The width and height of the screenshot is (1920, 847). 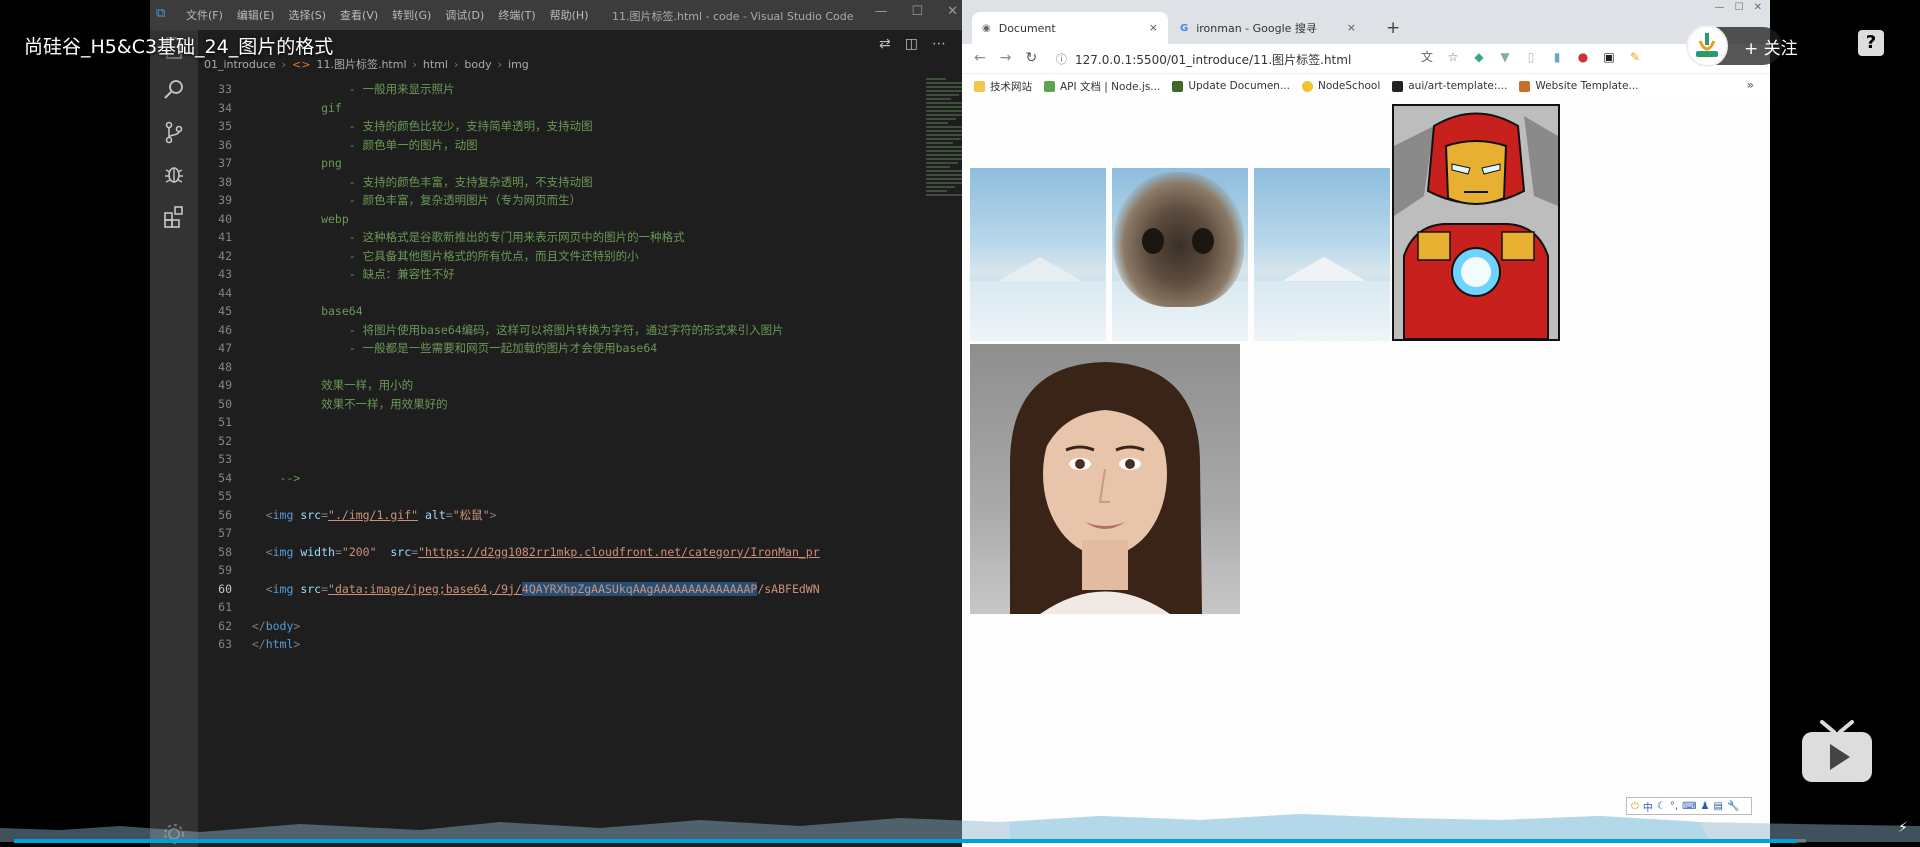 What do you see at coordinates (1707, 46) in the screenshot?
I see `uploader-avatar` at bounding box center [1707, 46].